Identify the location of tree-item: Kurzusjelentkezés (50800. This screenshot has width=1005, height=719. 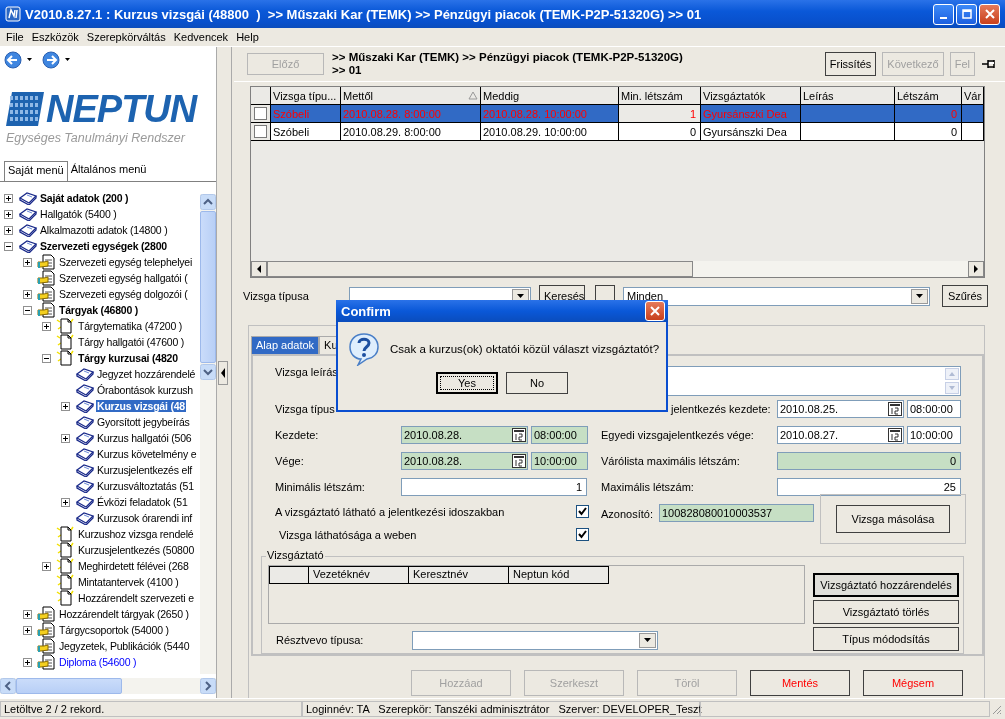
(136, 550).